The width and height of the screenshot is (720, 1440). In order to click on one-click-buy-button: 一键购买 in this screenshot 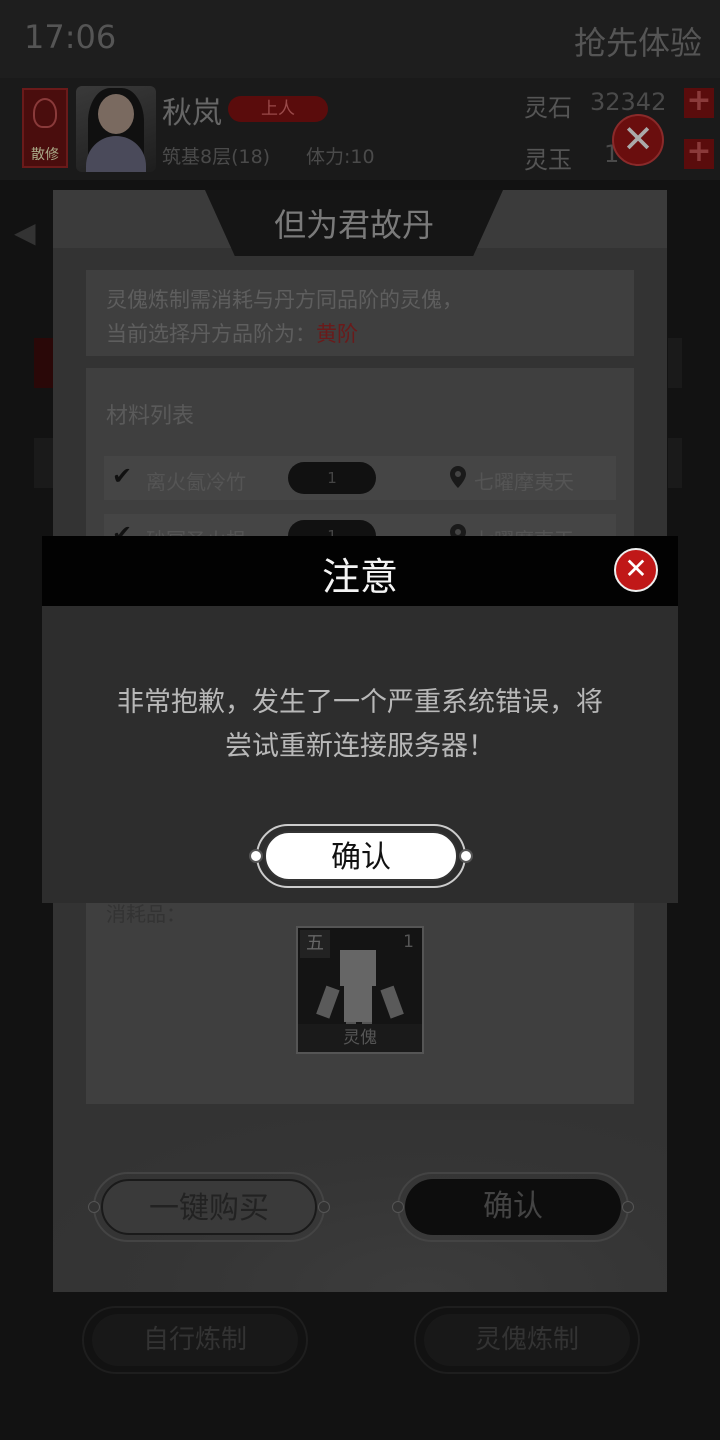, I will do `click(209, 1207)`.